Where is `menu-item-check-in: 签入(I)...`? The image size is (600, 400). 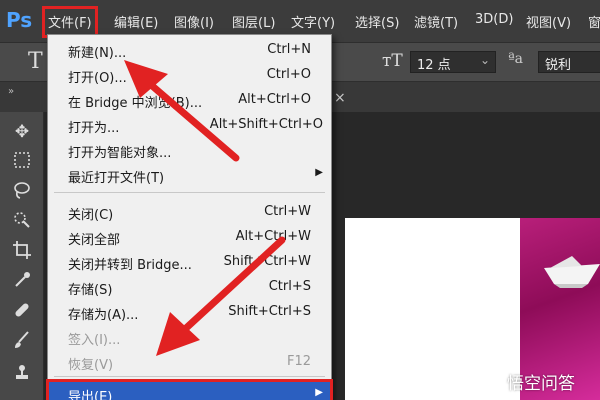 menu-item-check-in: 签入(I)... is located at coordinates (189, 337).